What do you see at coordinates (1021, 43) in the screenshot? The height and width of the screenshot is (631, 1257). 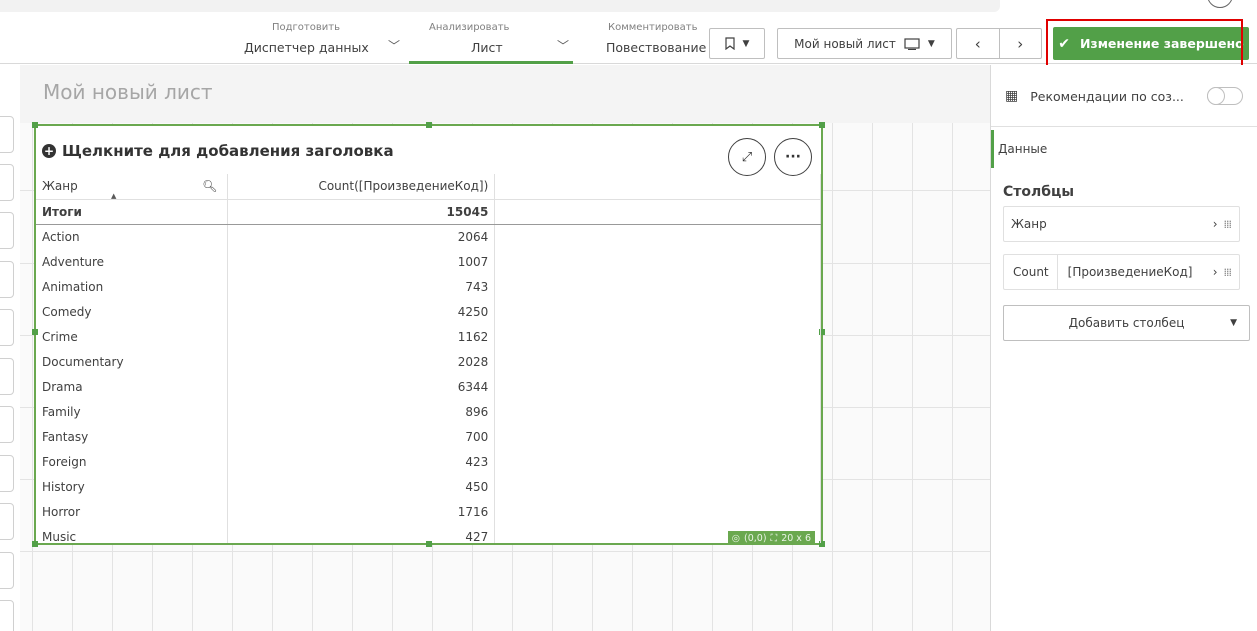 I see `next-sheet-icon: ›` at bounding box center [1021, 43].